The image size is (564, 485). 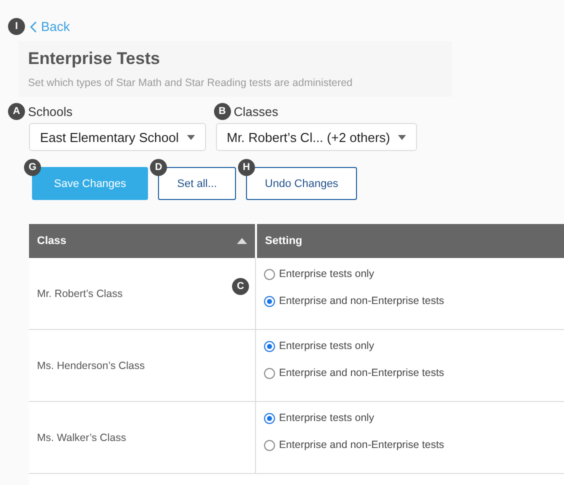 What do you see at coordinates (142, 365) in the screenshot?
I see `table-cell: Ms. Henderson’s Class` at bounding box center [142, 365].